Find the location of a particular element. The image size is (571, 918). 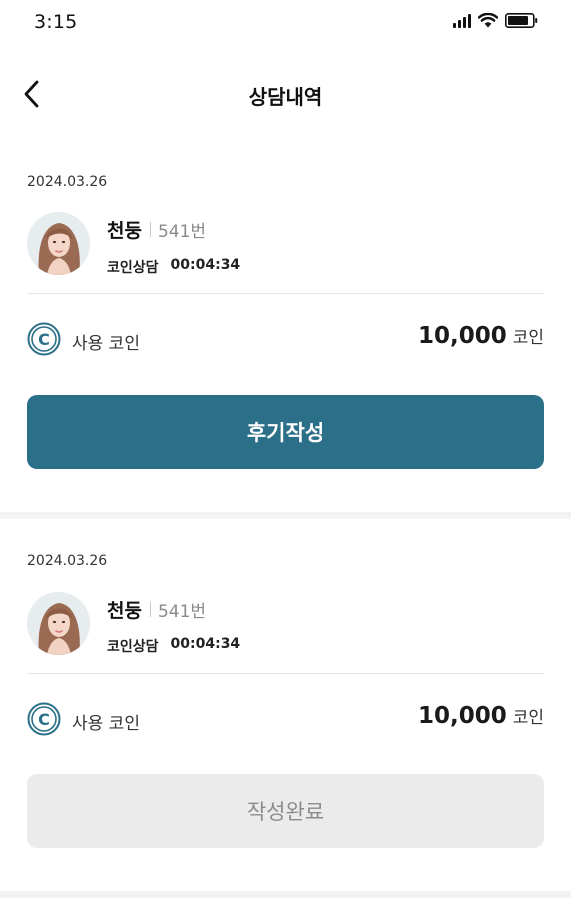

signal-icon is located at coordinates (462, 20).